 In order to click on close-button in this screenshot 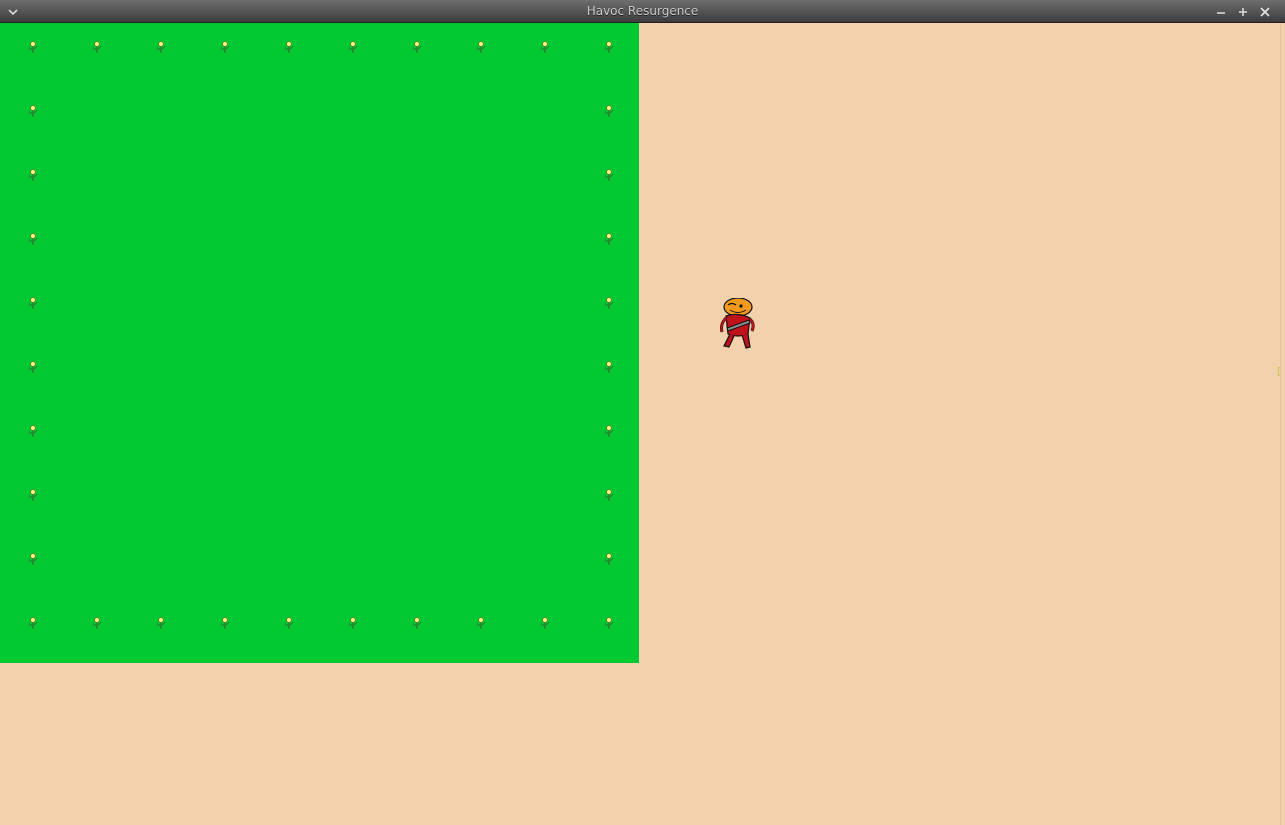, I will do `click(1265, 12)`.